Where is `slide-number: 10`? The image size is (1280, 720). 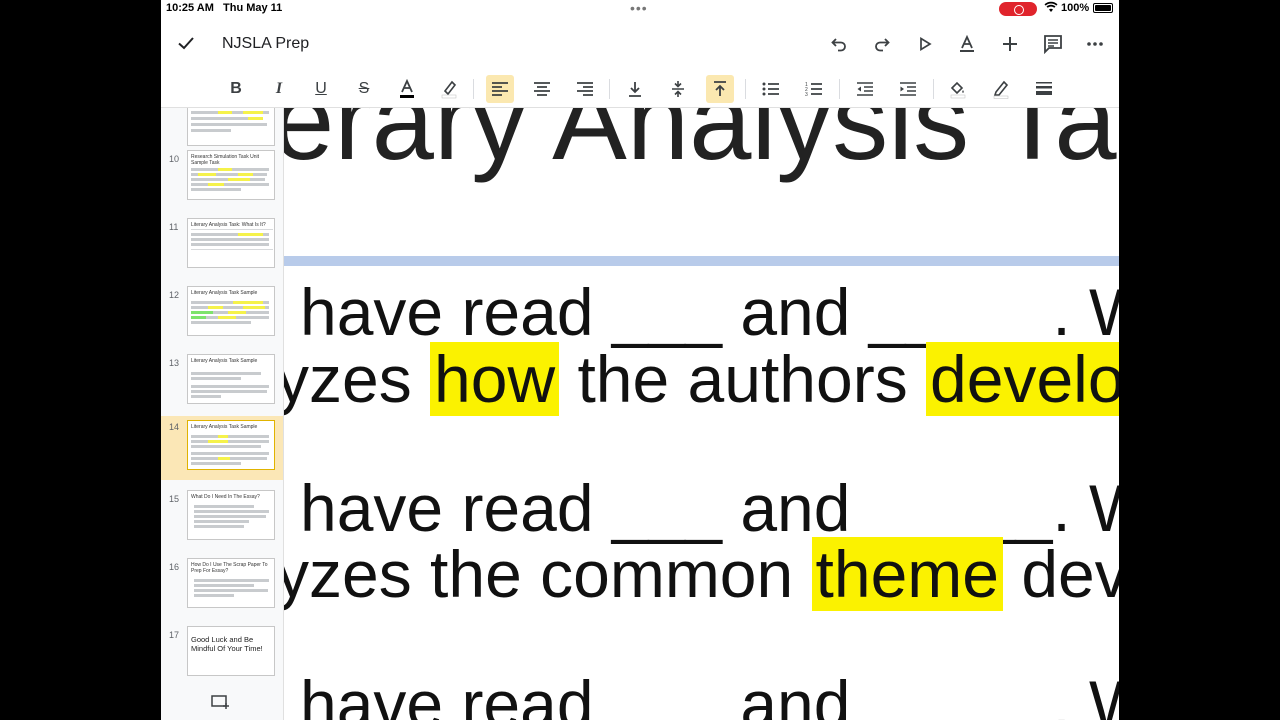 slide-number: 10 is located at coordinates (174, 159).